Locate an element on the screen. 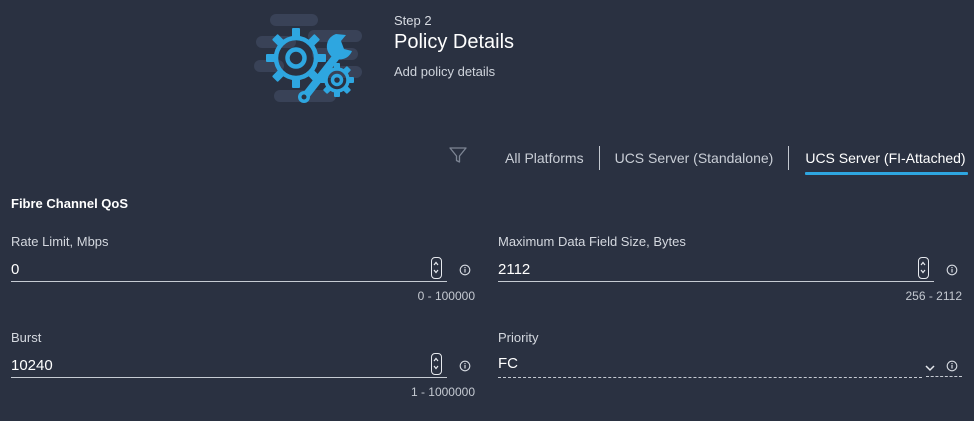 The width and height of the screenshot is (974, 421). section-title: Fibre Channel QoS is located at coordinates (70, 203).